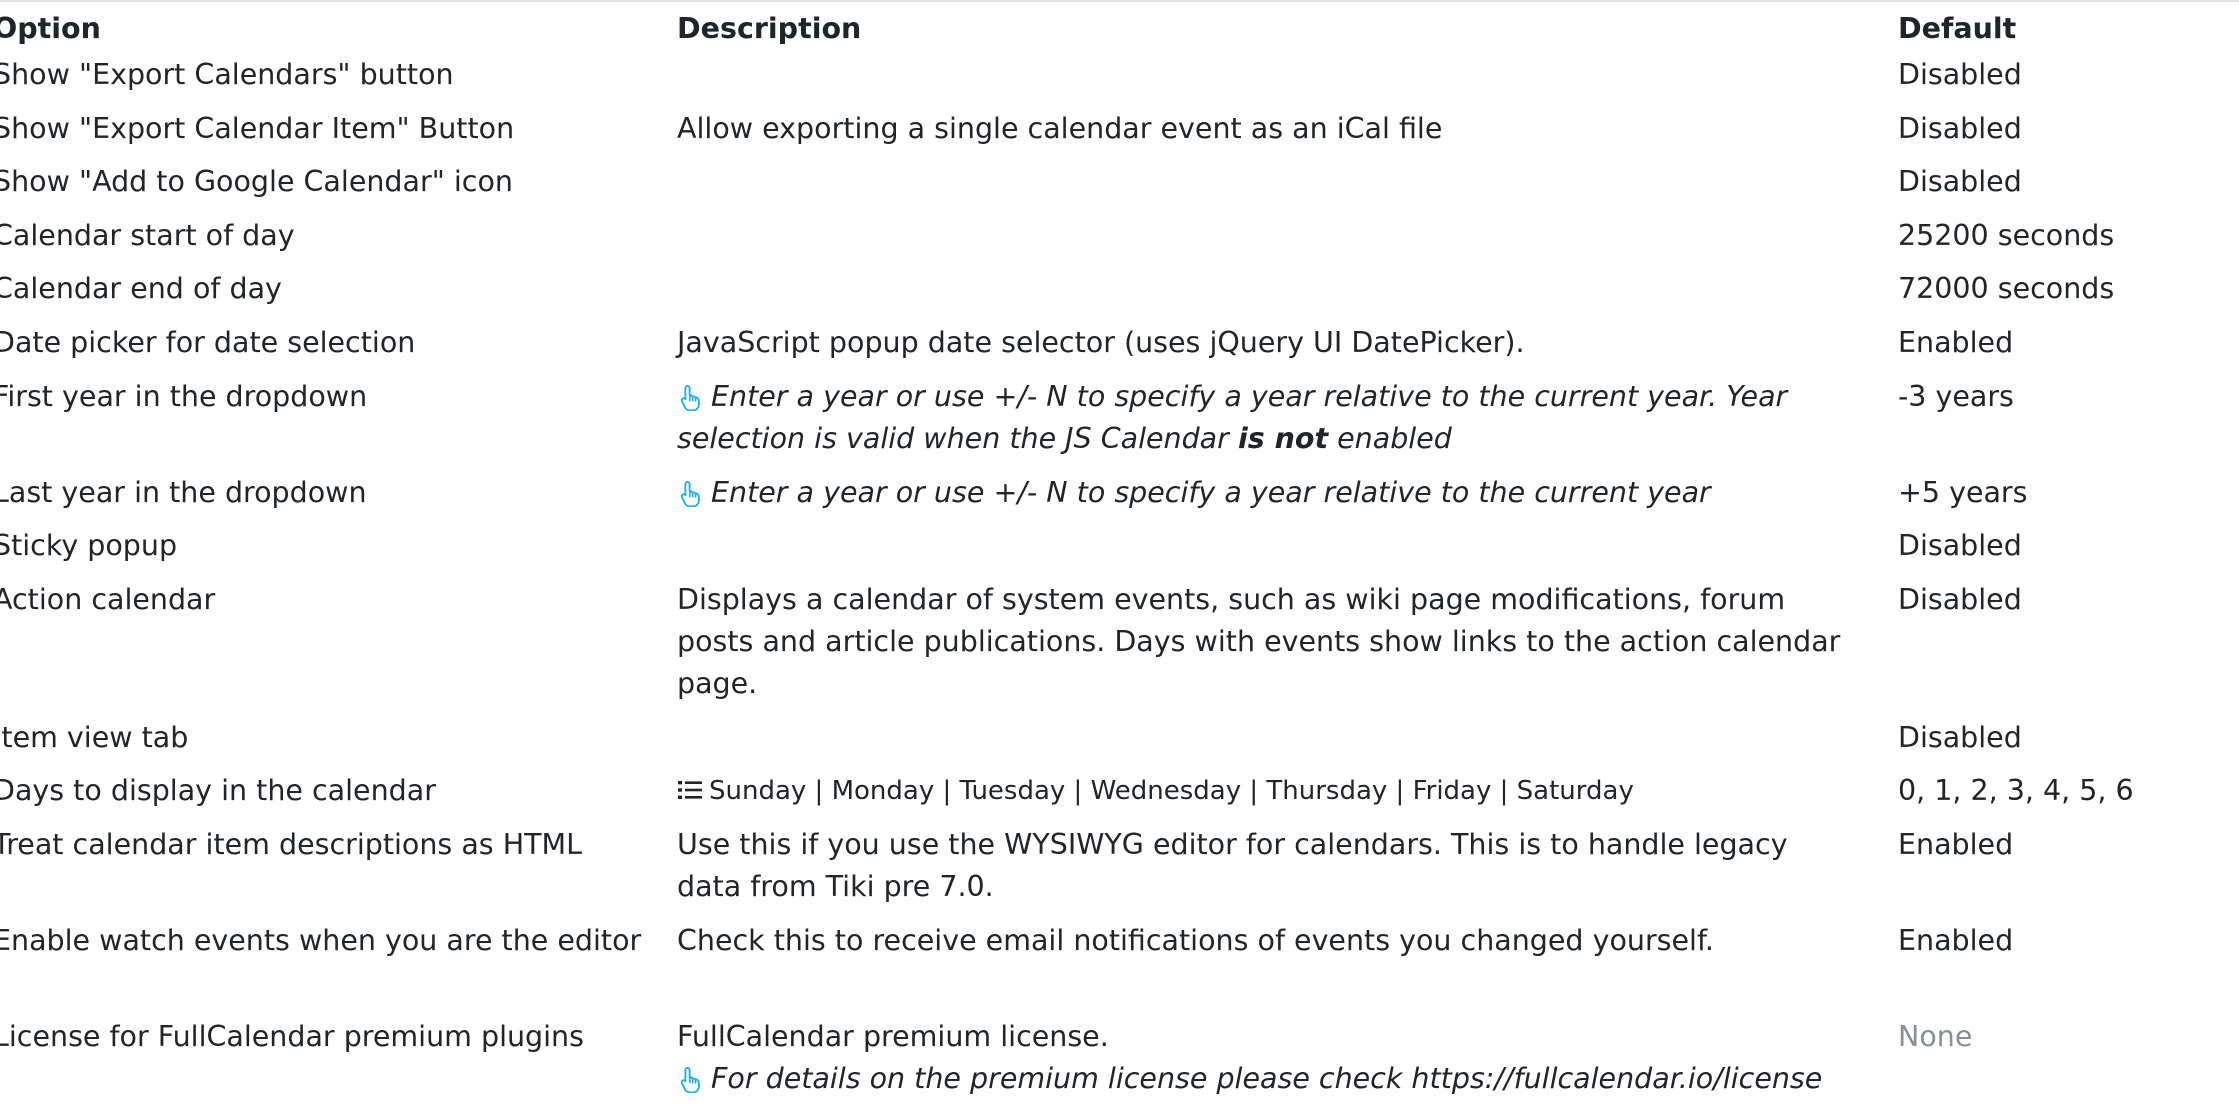 The height and width of the screenshot is (1116, 2239). I want to click on table-row: Calendar end of day 72000 seconds, so click(1119, 295).